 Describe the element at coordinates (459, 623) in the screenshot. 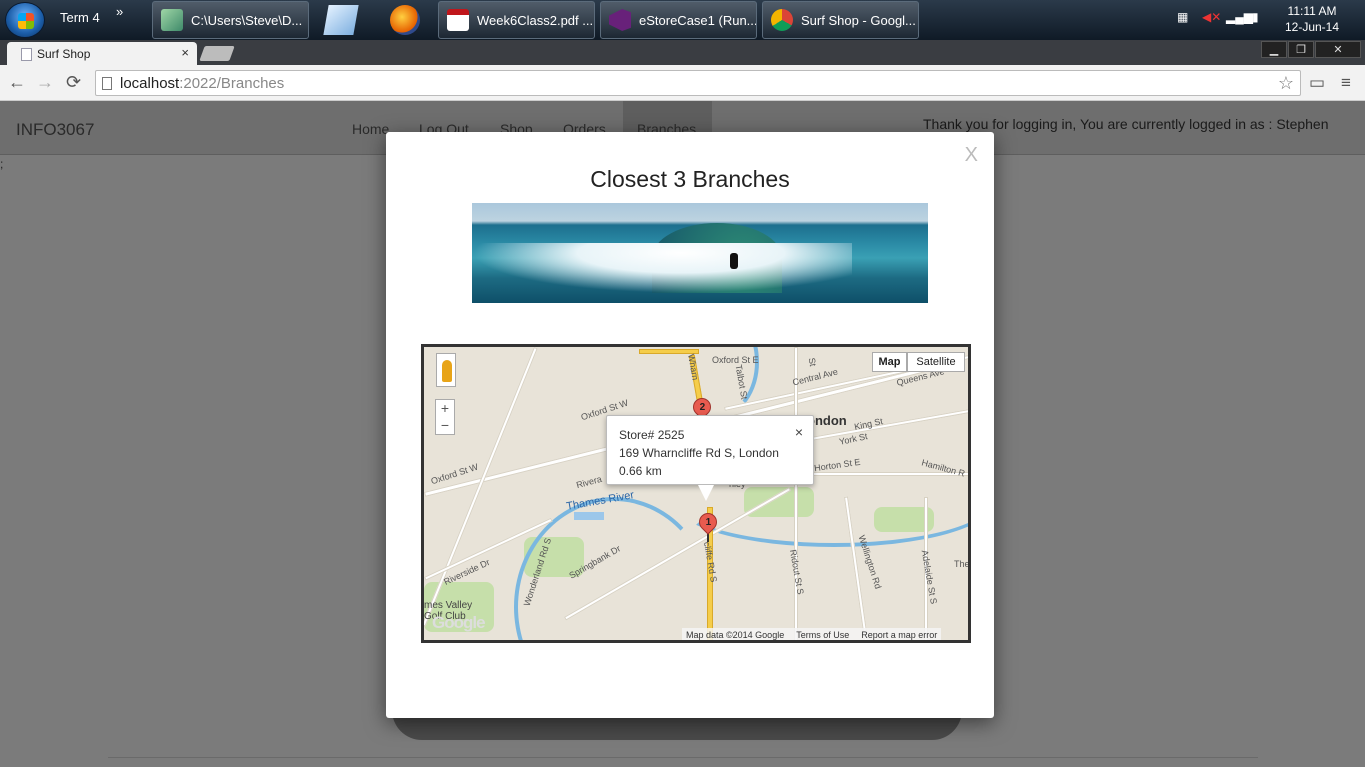

I see `google-logo: Google` at that location.